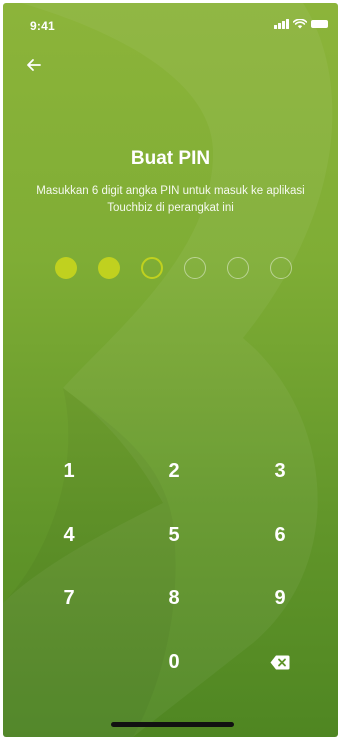 The image size is (341, 743). What do you see at coordinates (174, 471) in the screenshot?
I see `key-2: 2` at bounding box center [174, 471].